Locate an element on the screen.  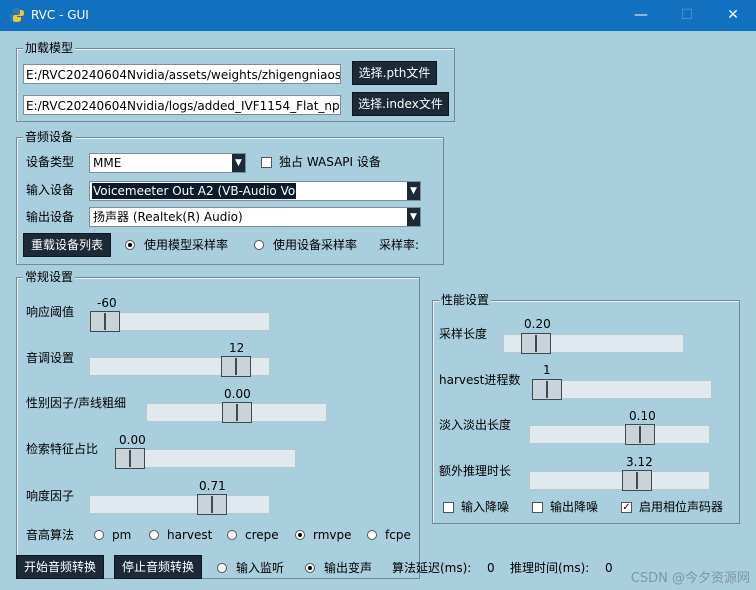
threshold-slider is located at coordinates (179, 321).